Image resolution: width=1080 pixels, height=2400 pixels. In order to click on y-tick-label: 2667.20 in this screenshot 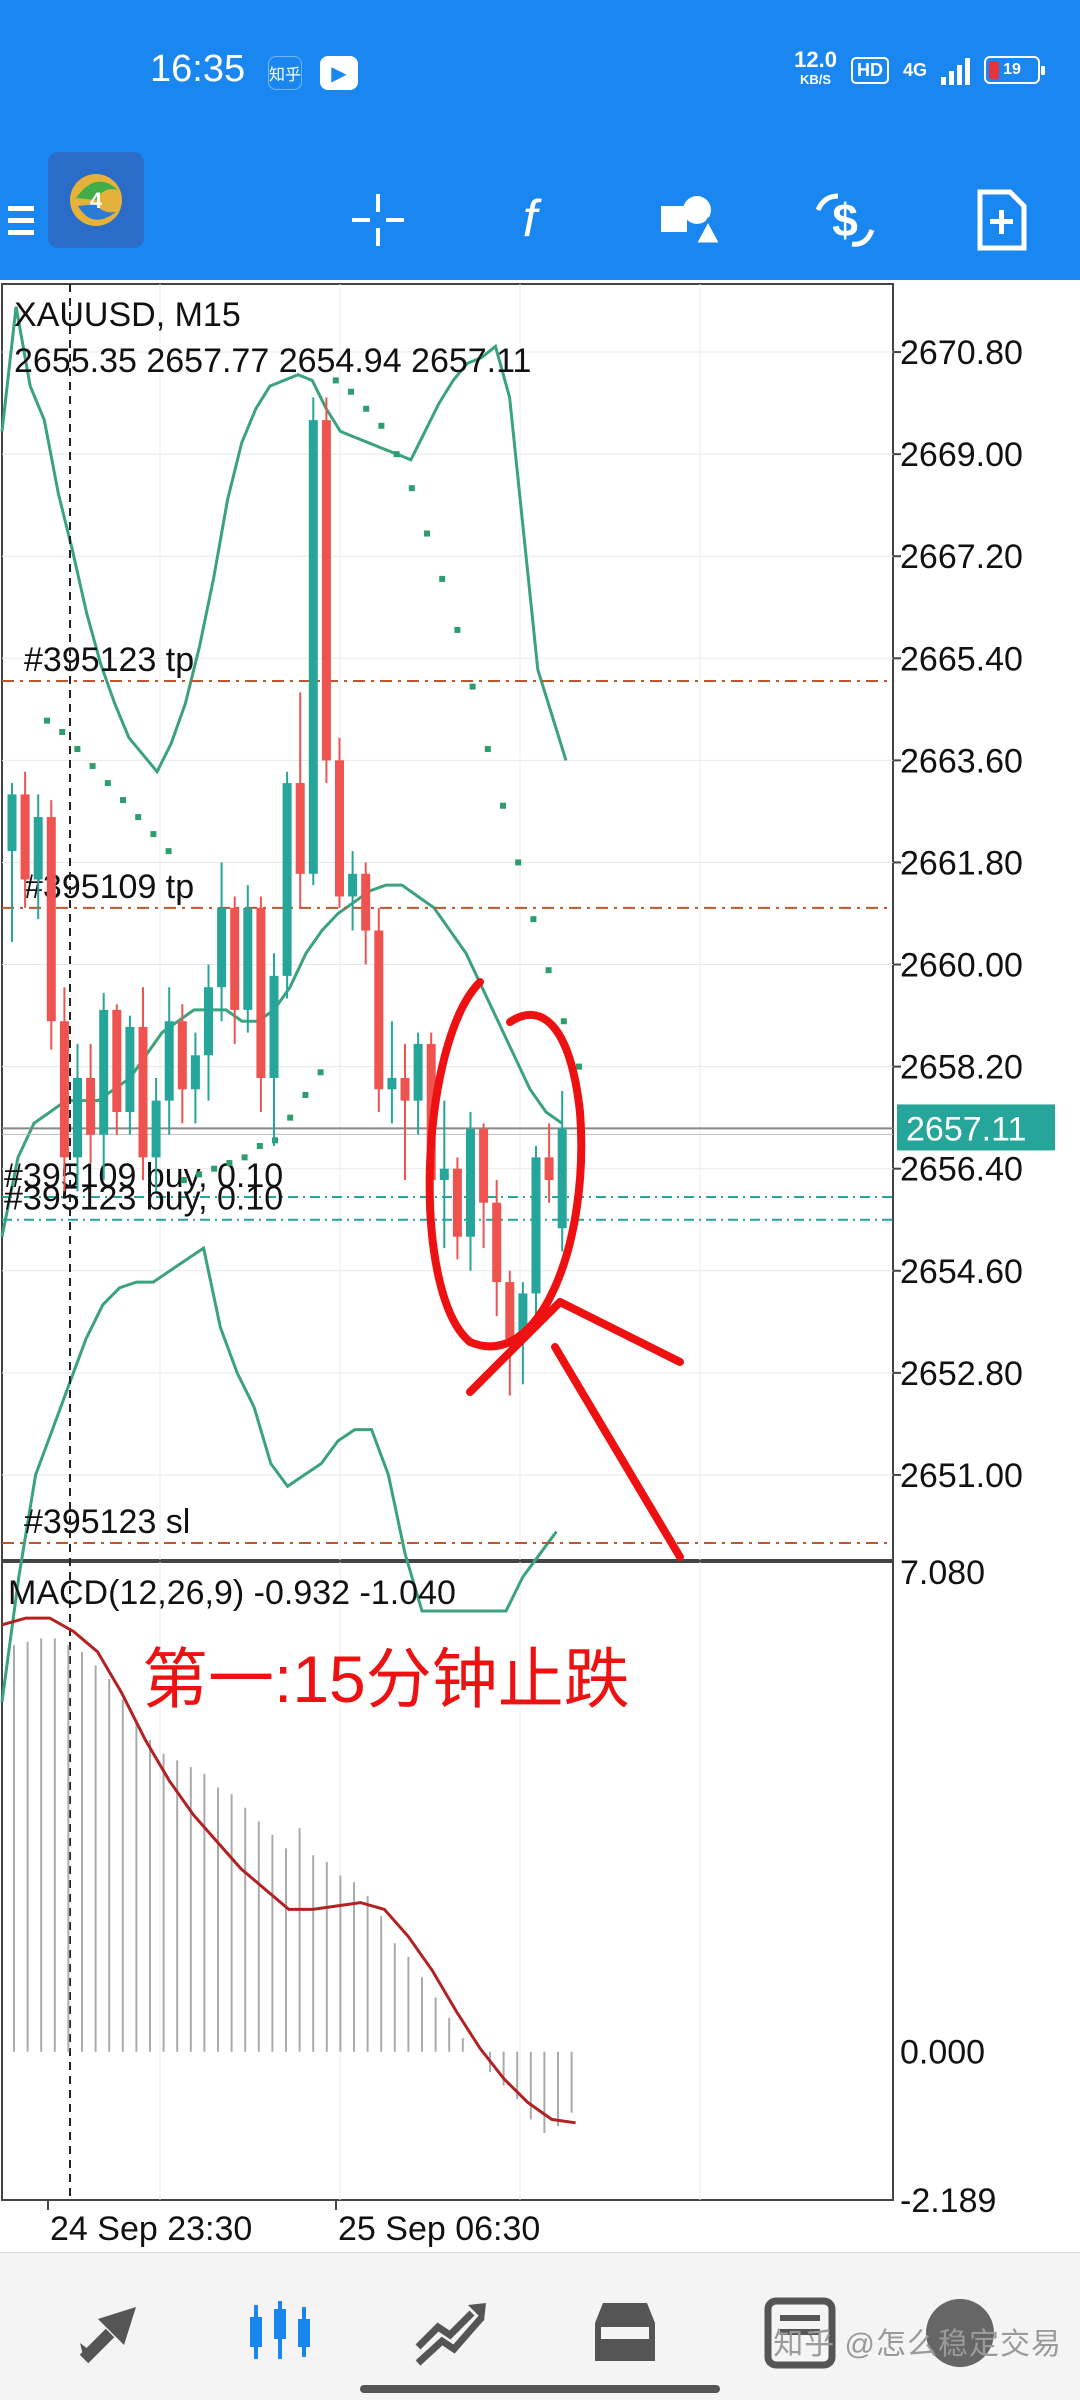, I will do `click(961, 557)`.